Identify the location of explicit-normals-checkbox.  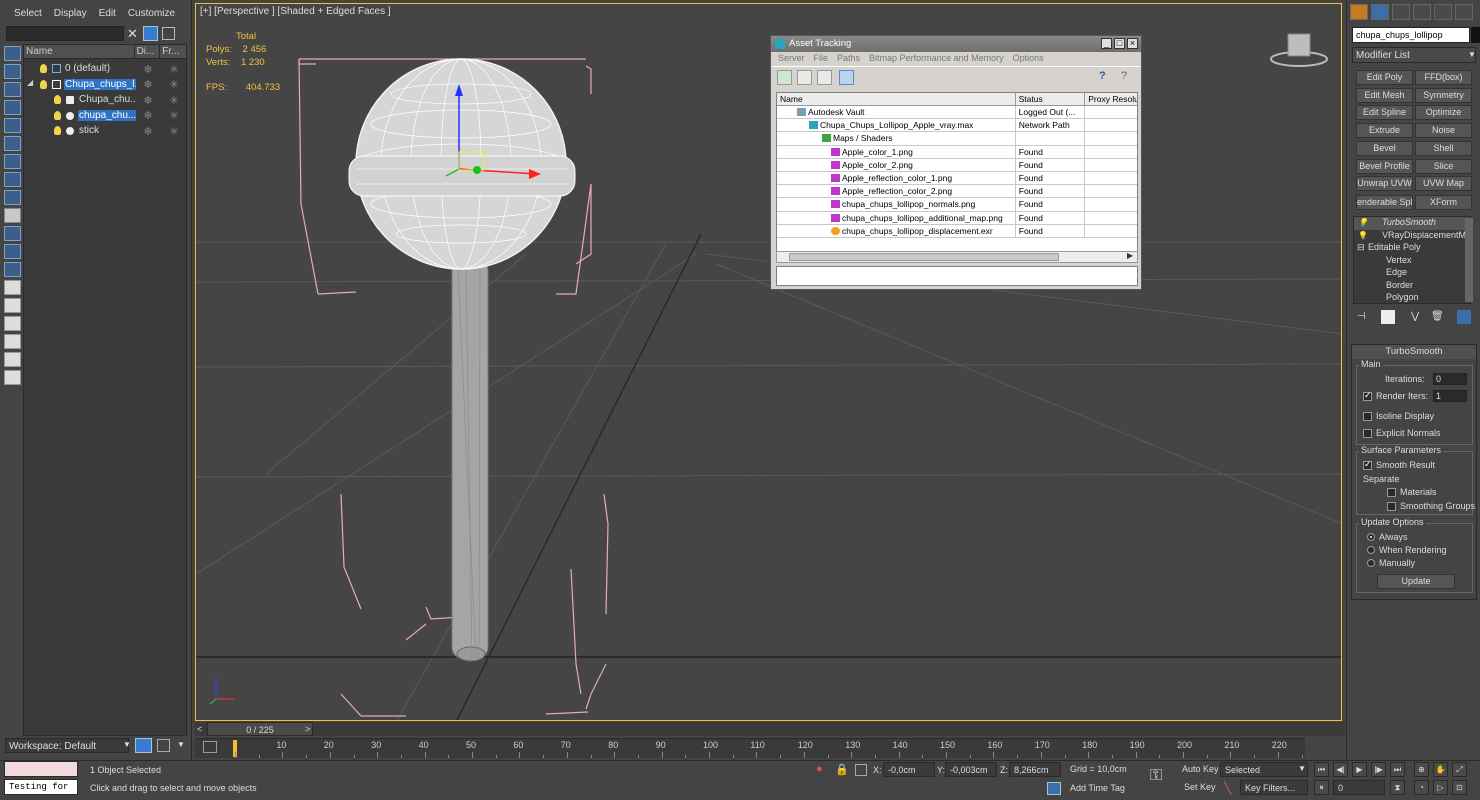
(1367, 433).